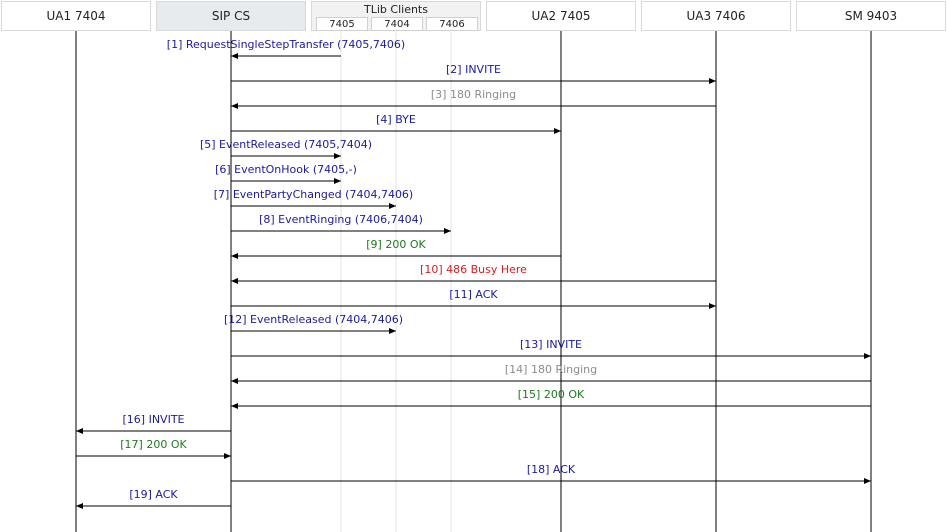  Describe the element at coordinates (551, 344) in the screenshot. I see `message-label: [13] INVITE` at that location.